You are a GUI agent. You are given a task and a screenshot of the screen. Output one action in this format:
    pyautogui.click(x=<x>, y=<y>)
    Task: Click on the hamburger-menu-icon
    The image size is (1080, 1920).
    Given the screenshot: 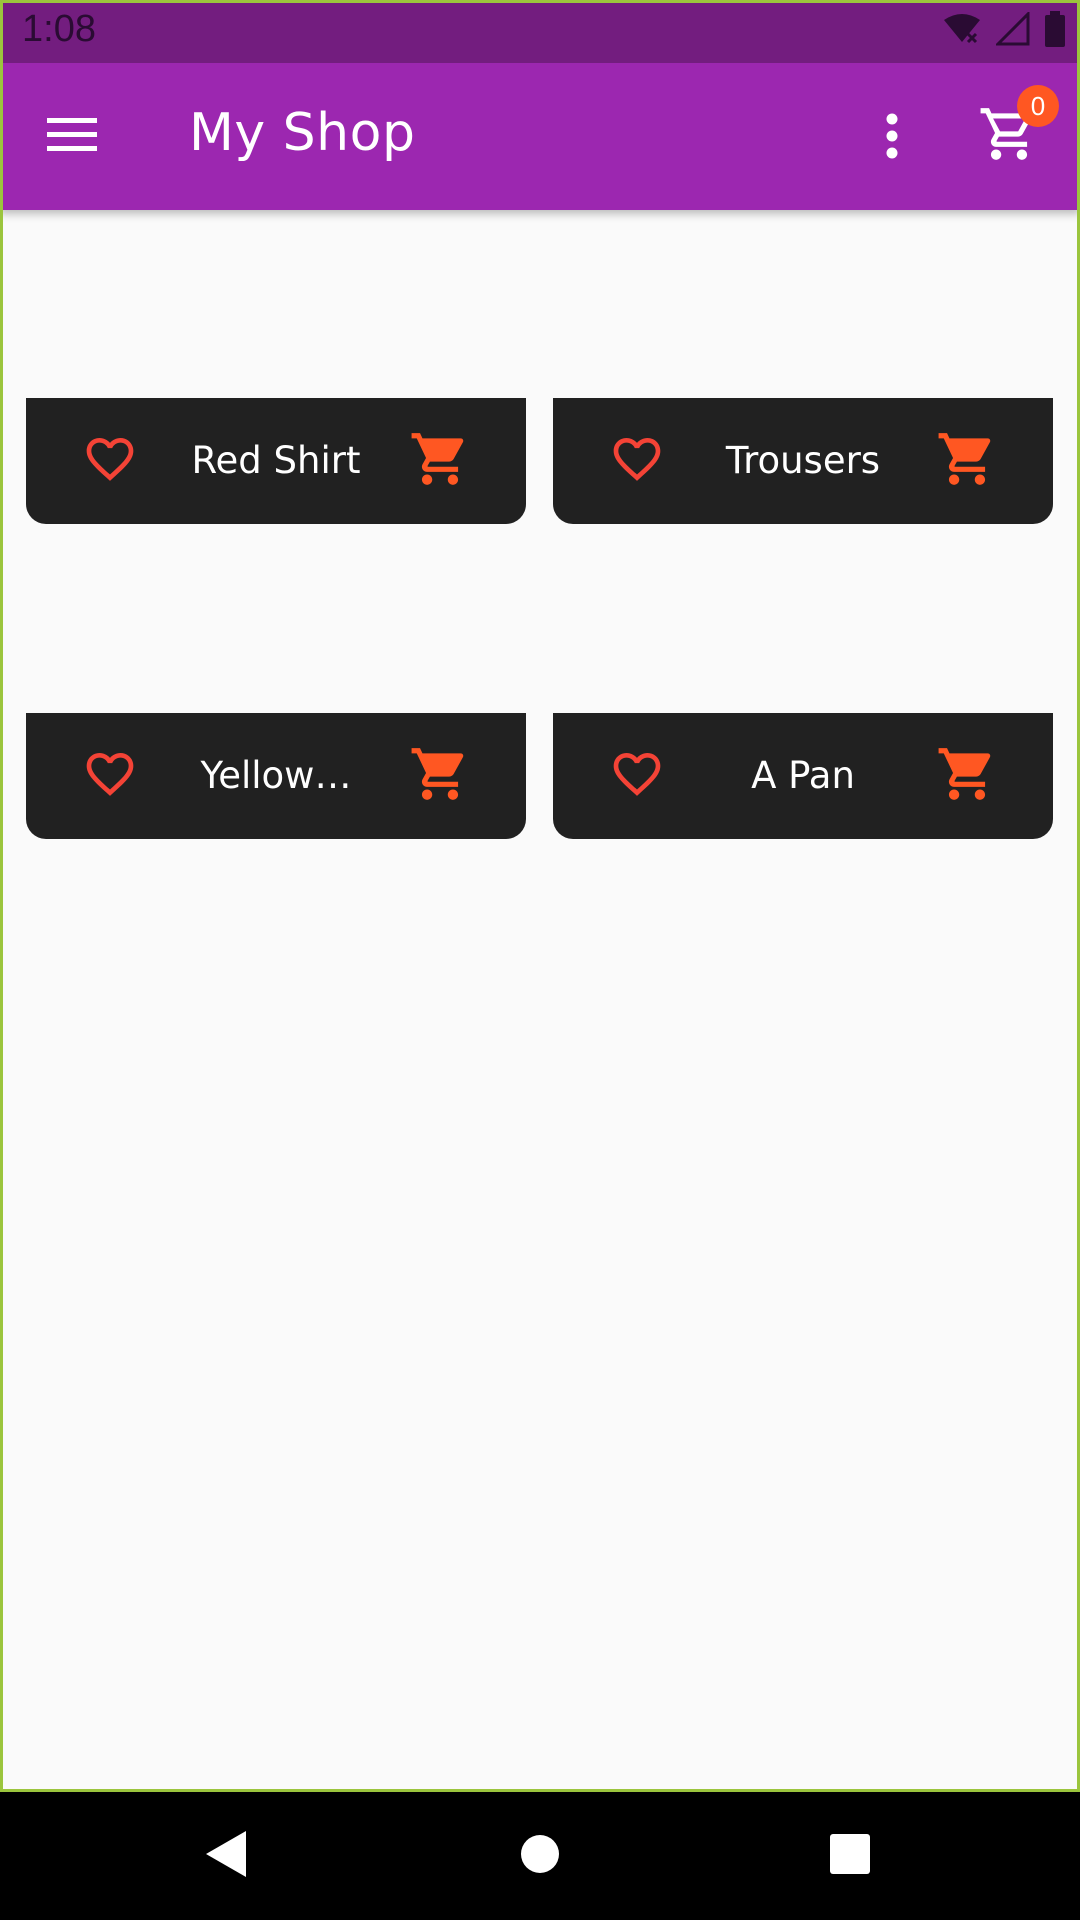 What is the action you would take?
    pyautogui.click(x=73, y=137)
    